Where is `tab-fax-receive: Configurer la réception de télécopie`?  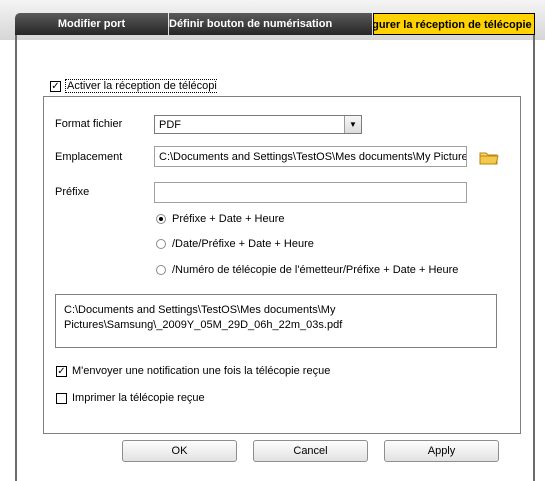 tab-fax-receive: Configurer la réception de télécopie is located at coordinates (454, 24).